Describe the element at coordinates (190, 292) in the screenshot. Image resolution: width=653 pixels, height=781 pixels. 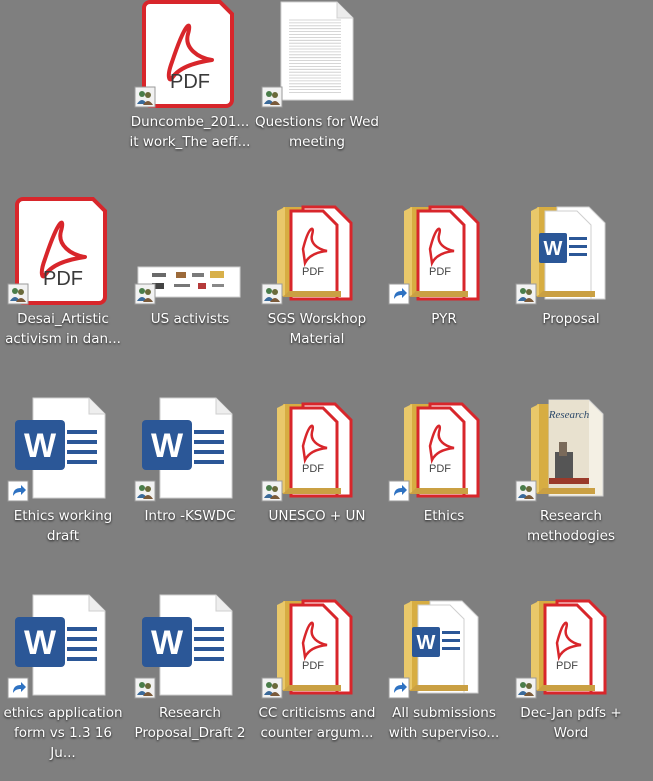
I see `desktop-item: US activists` at that location.